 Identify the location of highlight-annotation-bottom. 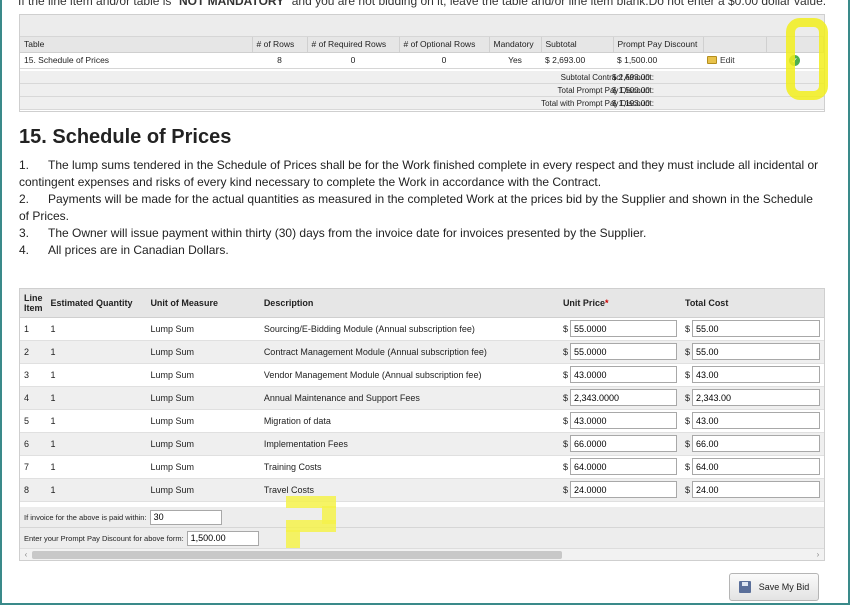
(311, 522).